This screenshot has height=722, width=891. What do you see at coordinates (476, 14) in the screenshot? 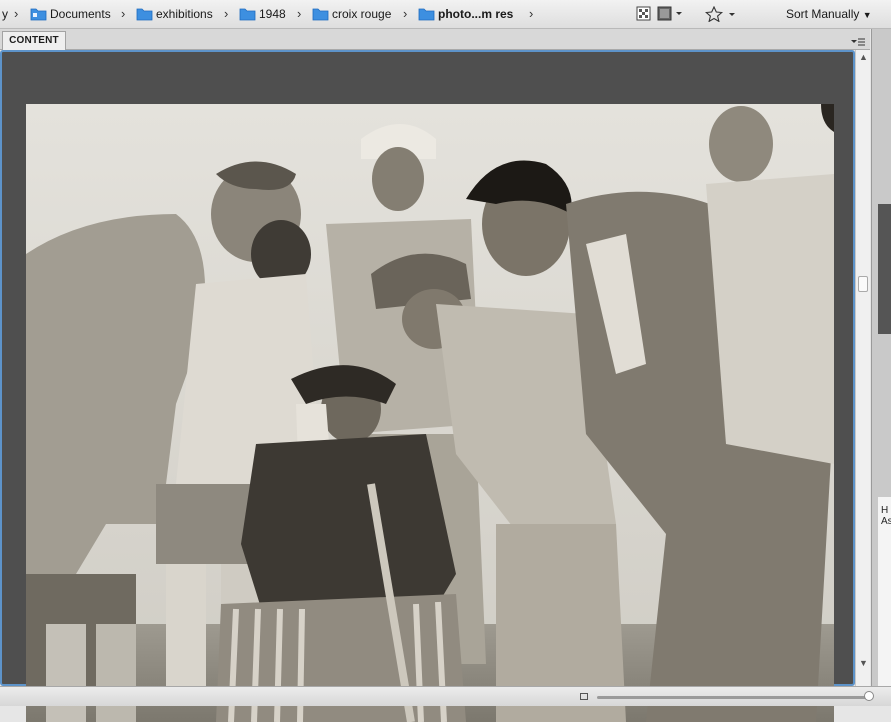
I see `breadcrumb-label: photo...m res` at bounding box center [476, 14].